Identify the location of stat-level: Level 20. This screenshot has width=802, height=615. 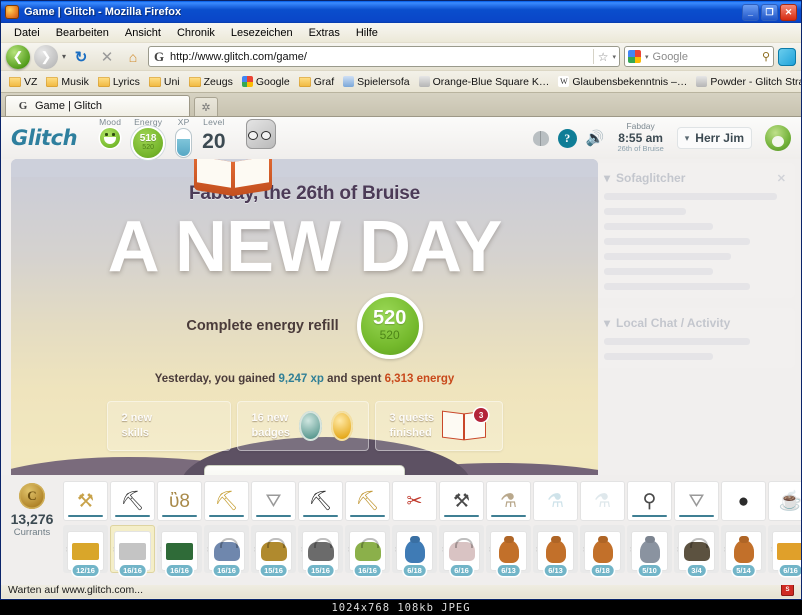
(213, 136).